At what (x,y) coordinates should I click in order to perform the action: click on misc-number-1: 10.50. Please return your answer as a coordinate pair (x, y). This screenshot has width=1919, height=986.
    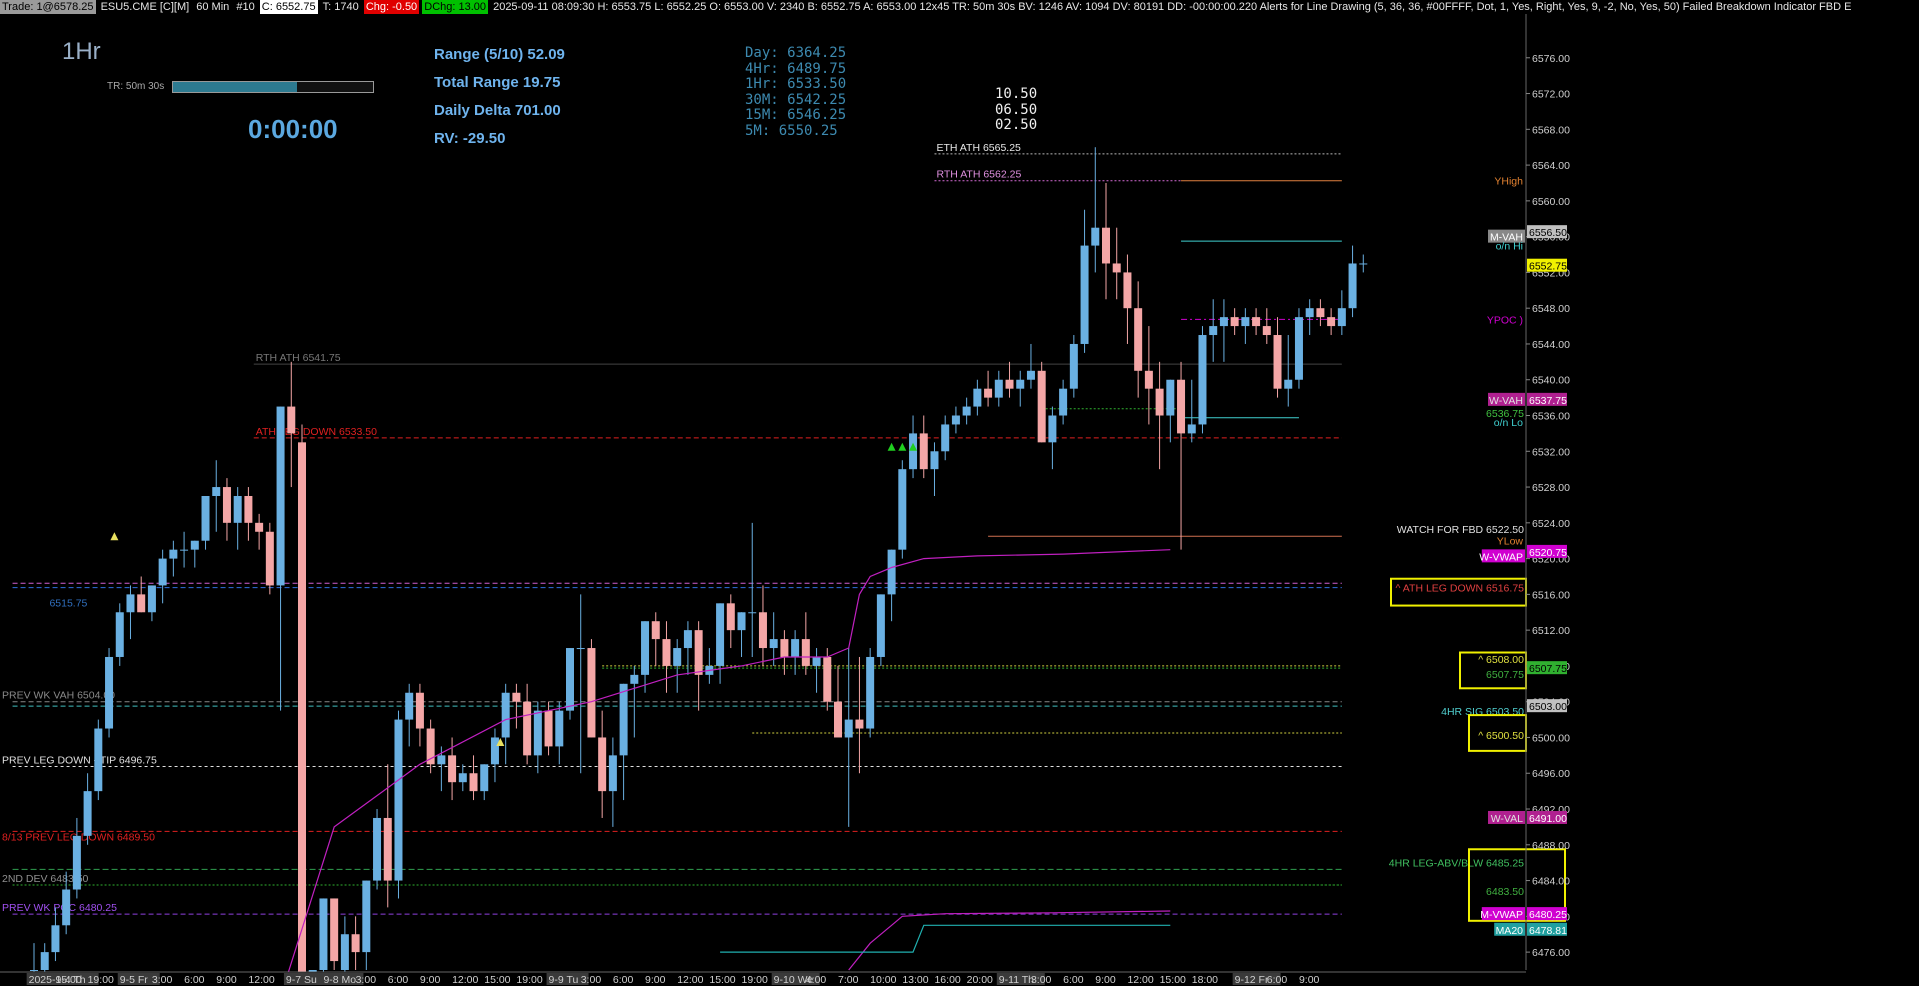
    Looking at the image, I should click on (1016, 94).